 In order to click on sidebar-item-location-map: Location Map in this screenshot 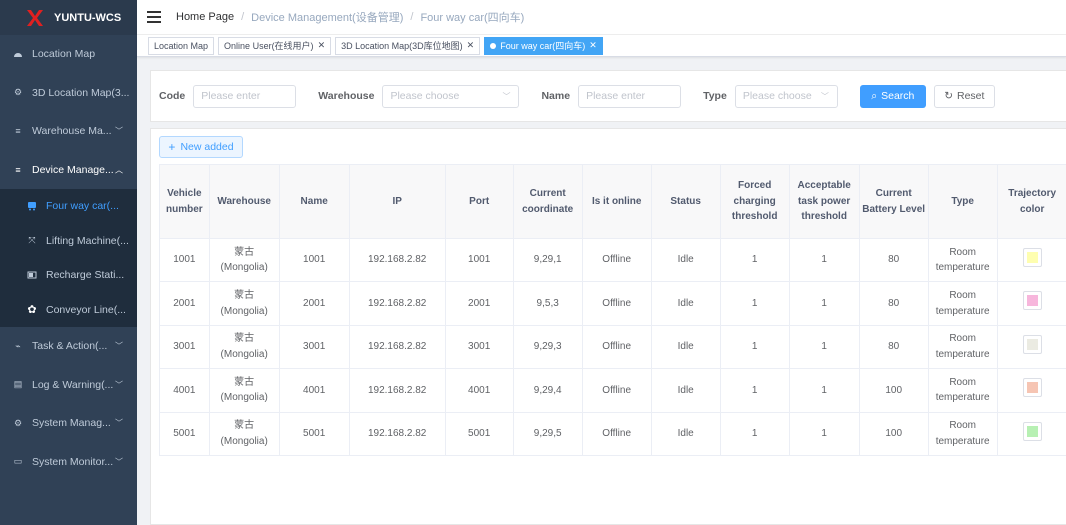, I will do `click(68, 54)`.